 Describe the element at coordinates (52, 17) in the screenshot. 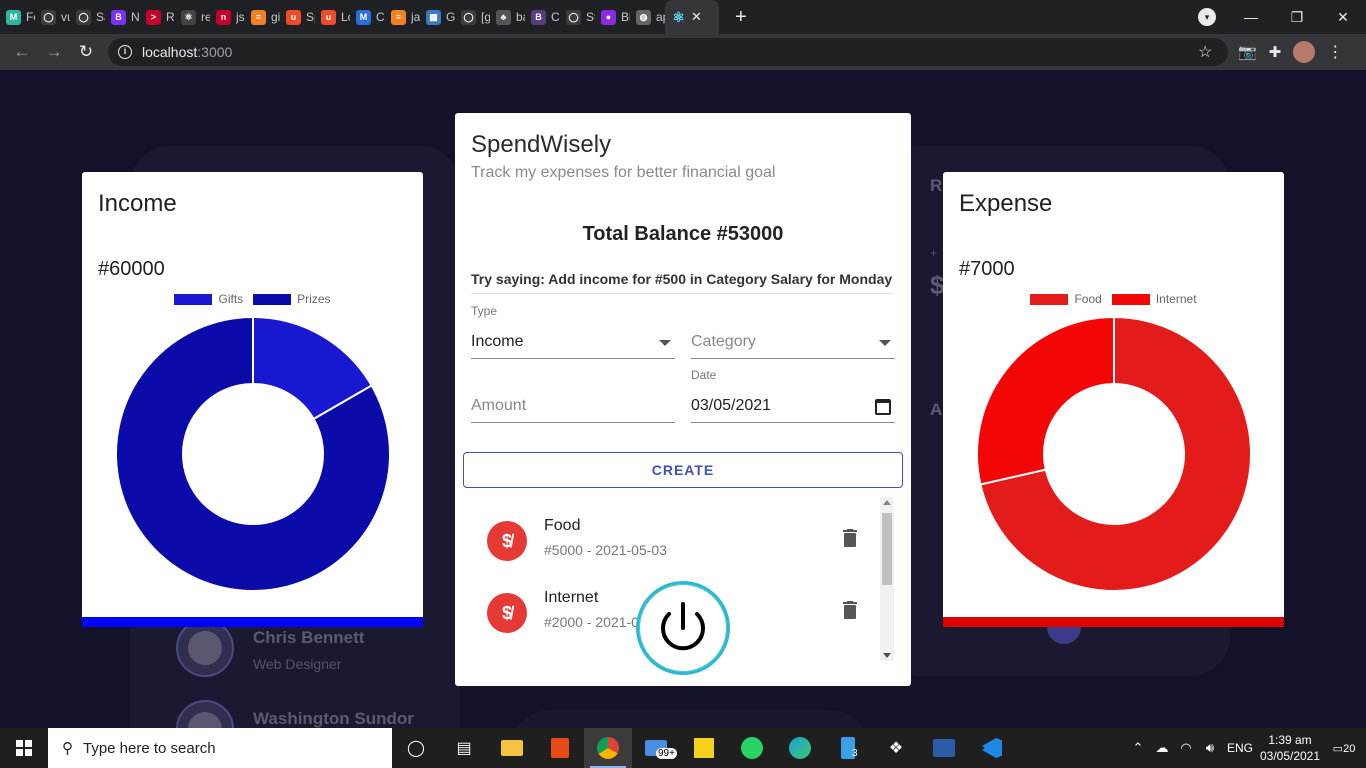

I see `tab-1: ◯ vu` at that location.